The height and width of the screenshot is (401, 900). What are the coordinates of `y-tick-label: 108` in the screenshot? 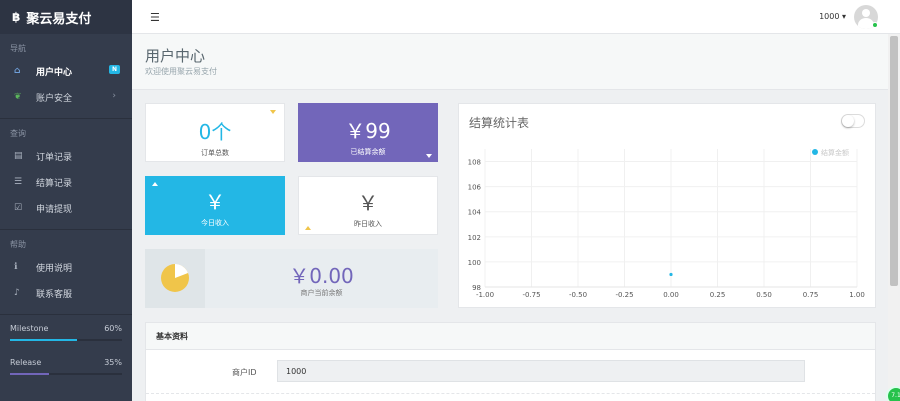 It's located at (474, 163).